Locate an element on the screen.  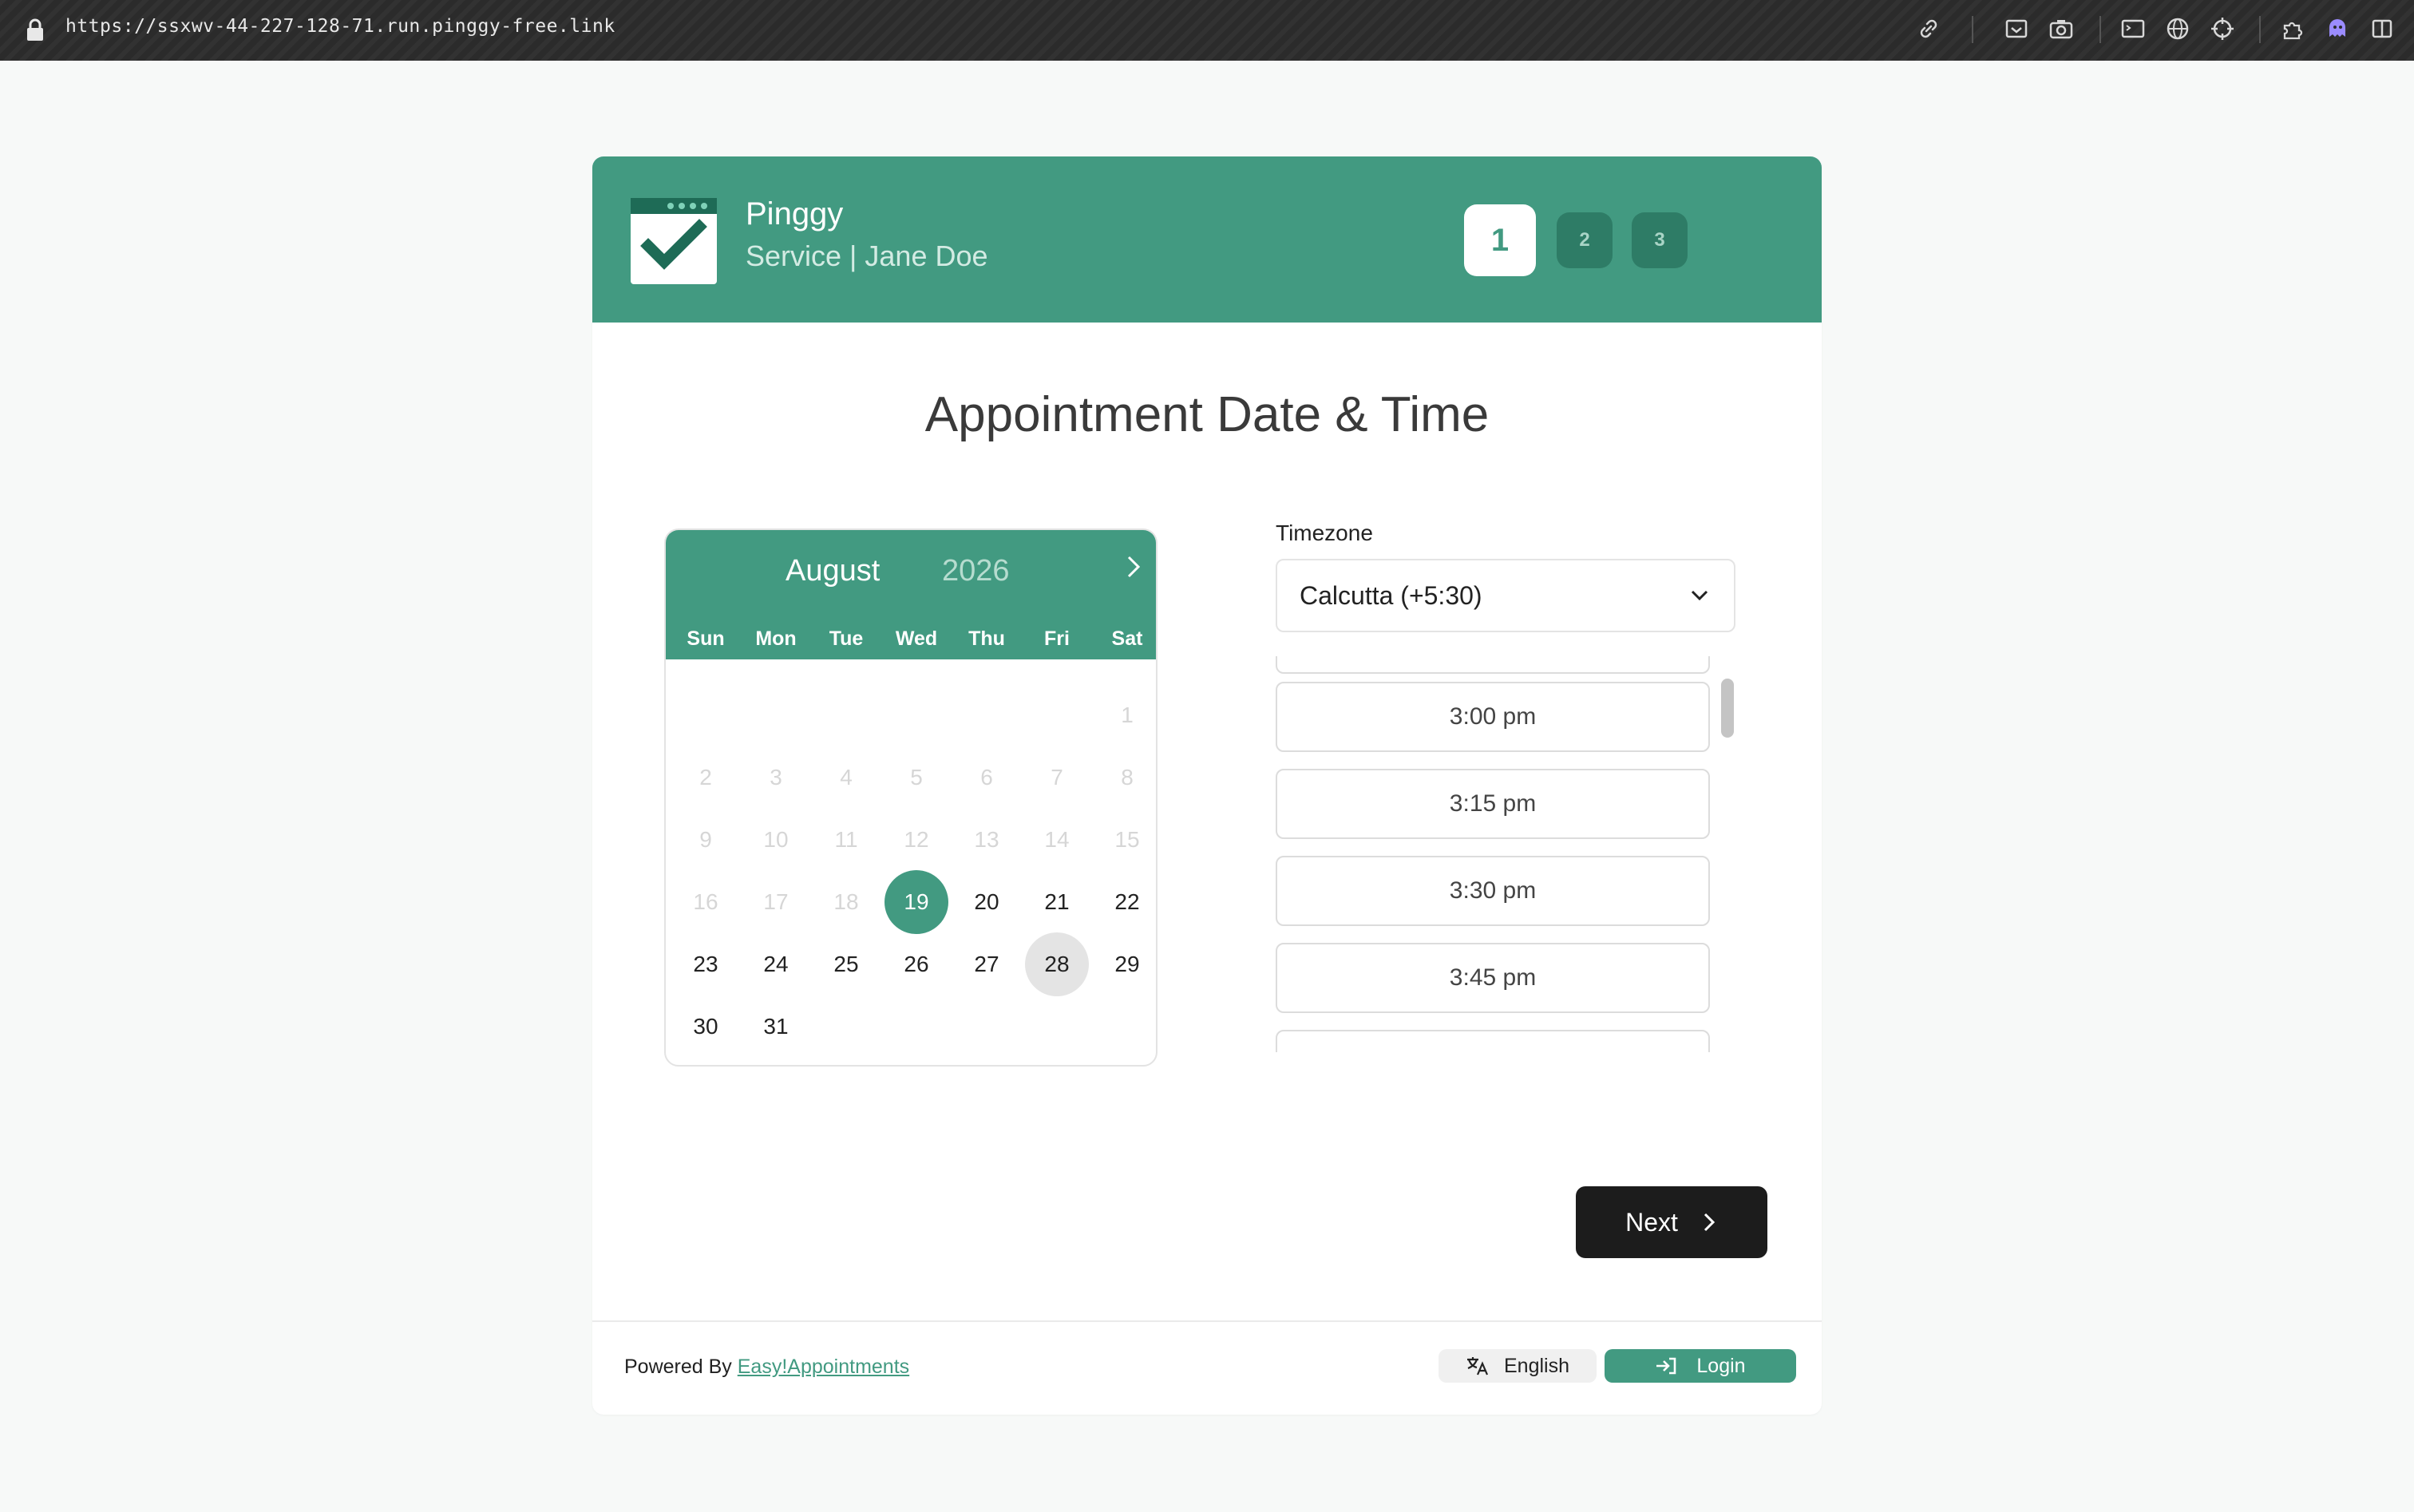
link-icon is located at coordinates (1928, 28).